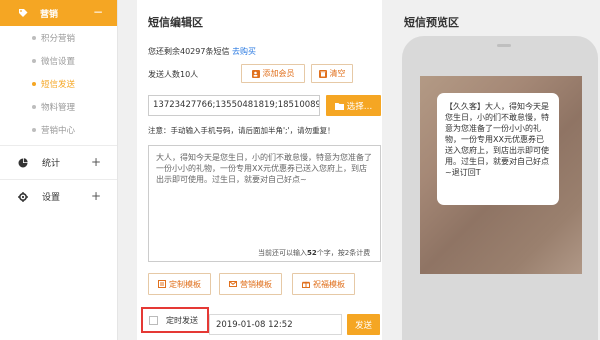 This screenshot has width=600, height=340. What do you see at coordinates (23, 13) in the screenshot?
I see `tag-icon` at bounding box center [23, 13].